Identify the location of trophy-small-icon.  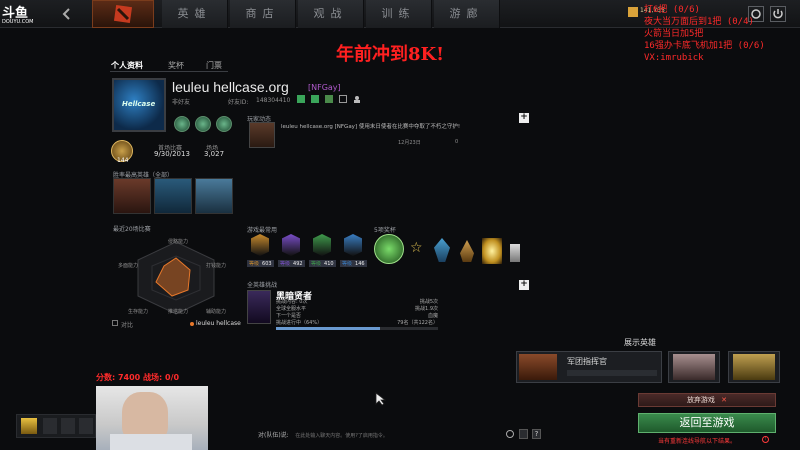
(515, 253).